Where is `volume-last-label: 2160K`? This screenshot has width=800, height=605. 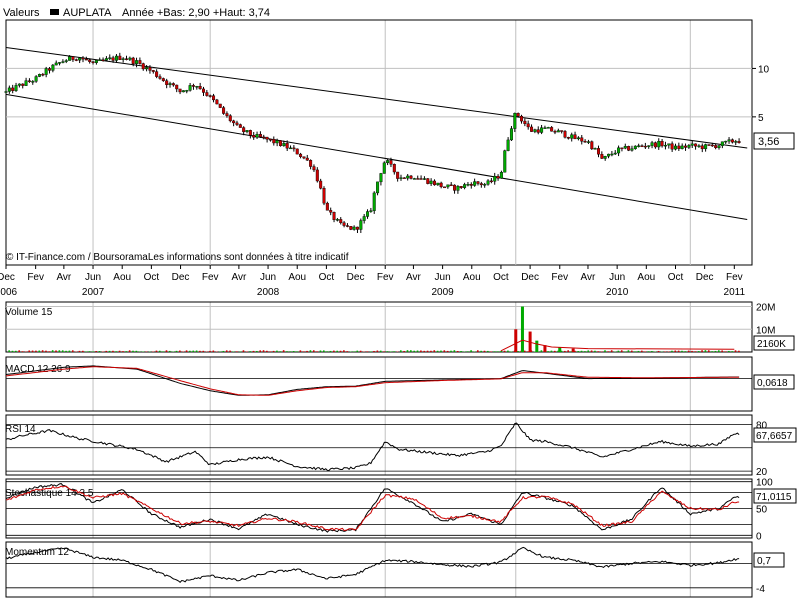
volume-last-label: 2160K is located at coordinates (771, 344).